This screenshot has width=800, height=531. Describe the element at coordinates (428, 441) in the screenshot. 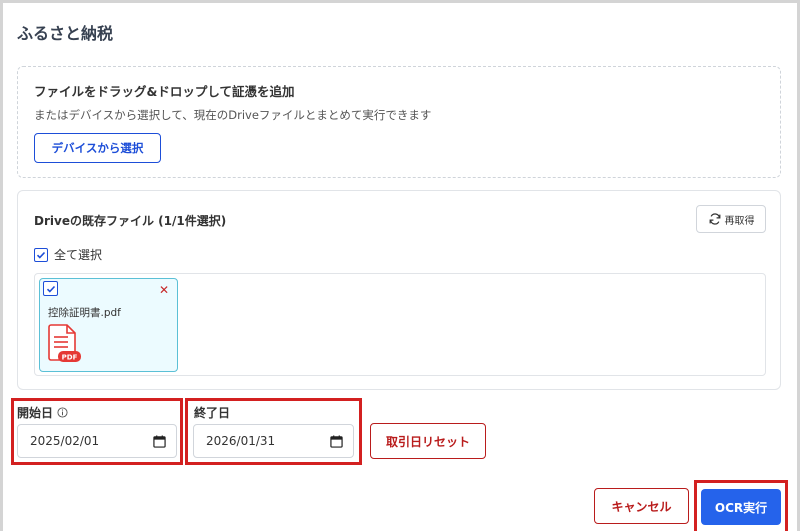

I see `reset-transaction-date-button: 取引日リセット` at that location.